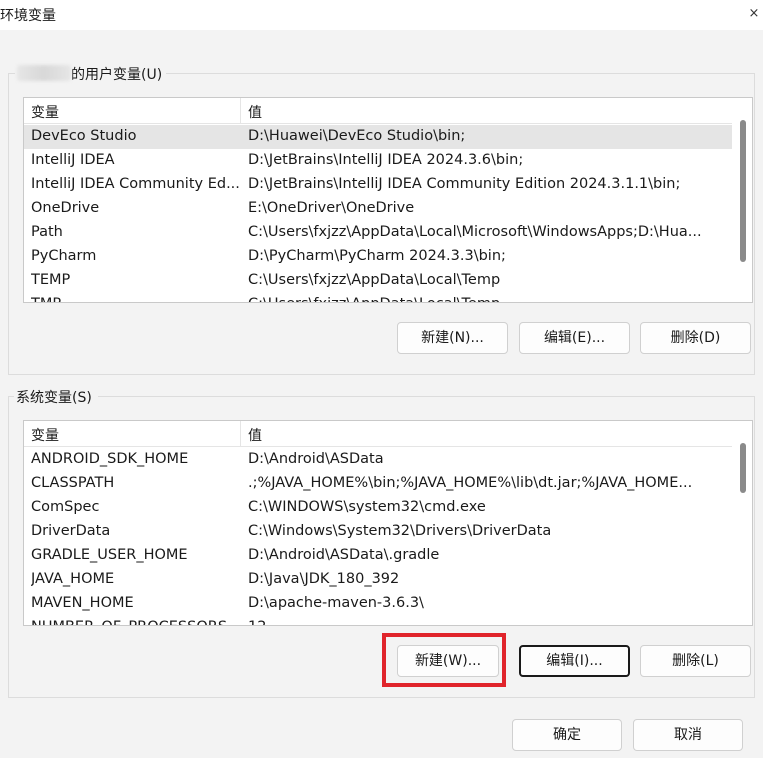 The width and height of the screenshot is (763, 758). What do you see at coordinates (90, 74) in the screenshot?
I see `user-vars-label: 的用户变量(U)` at bounding box center [90, 74].